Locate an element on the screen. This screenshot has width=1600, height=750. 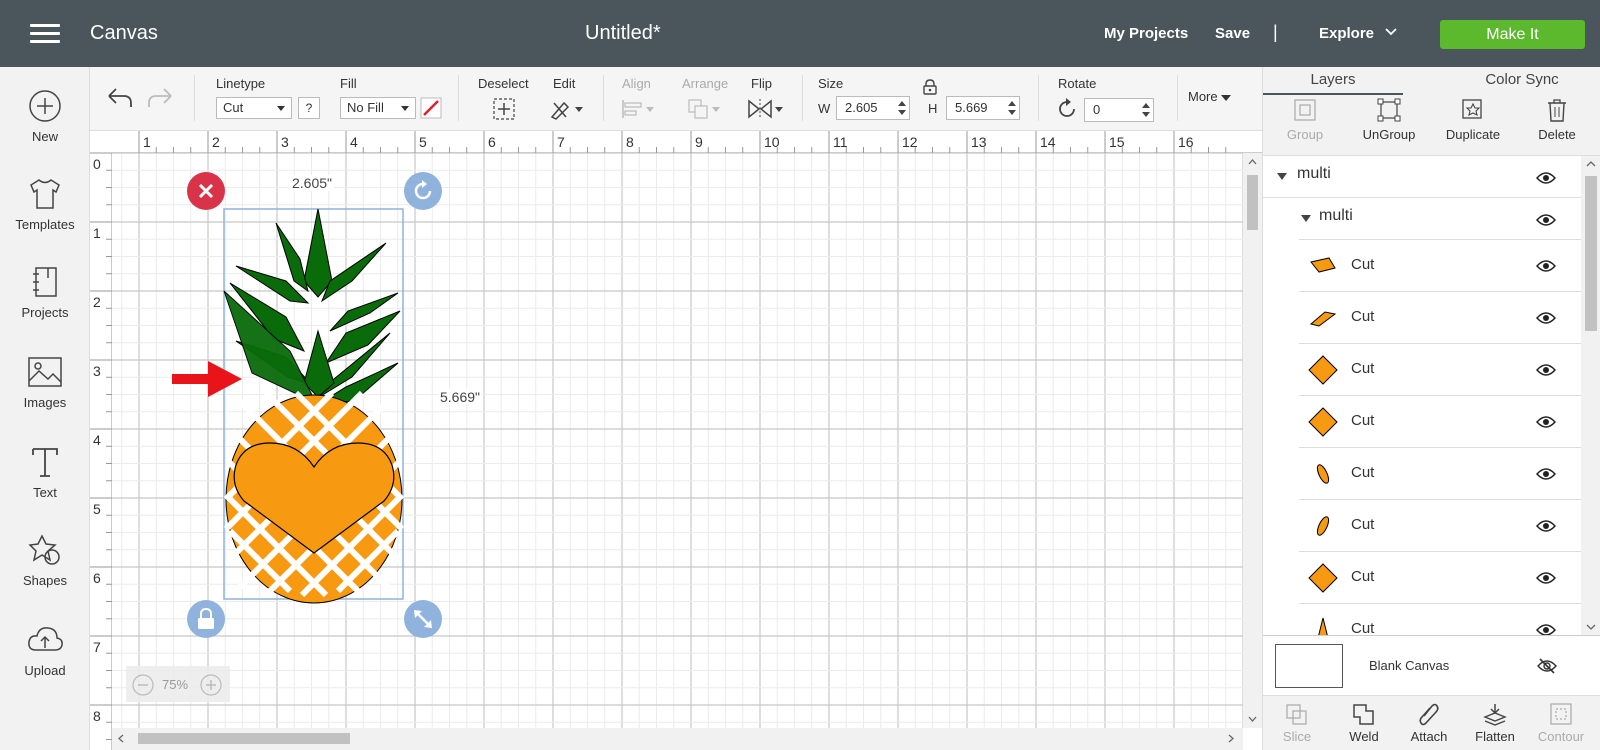
rotate-handle is located at coordinates (423, 191).